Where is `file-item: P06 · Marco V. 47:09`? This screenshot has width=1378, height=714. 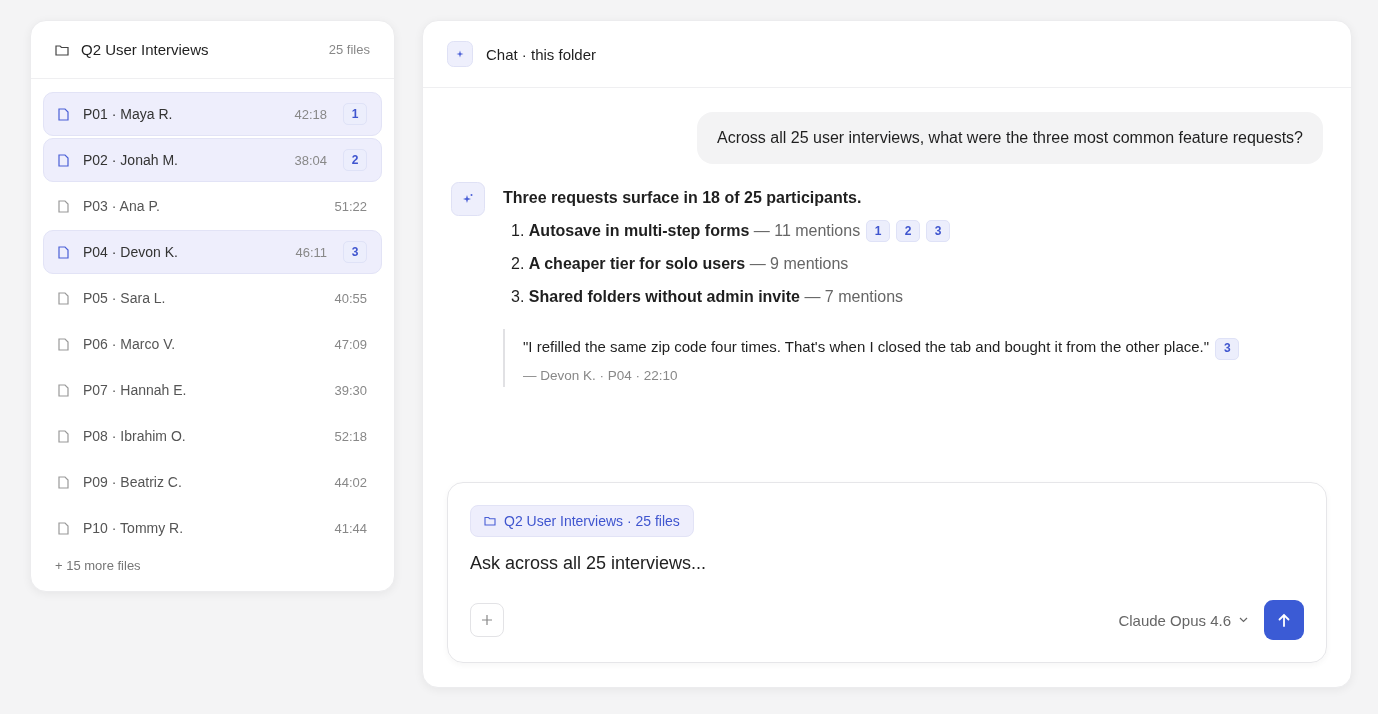
file-item: P06 · Marco V. 47:09 is located at coordinates (212, 344).